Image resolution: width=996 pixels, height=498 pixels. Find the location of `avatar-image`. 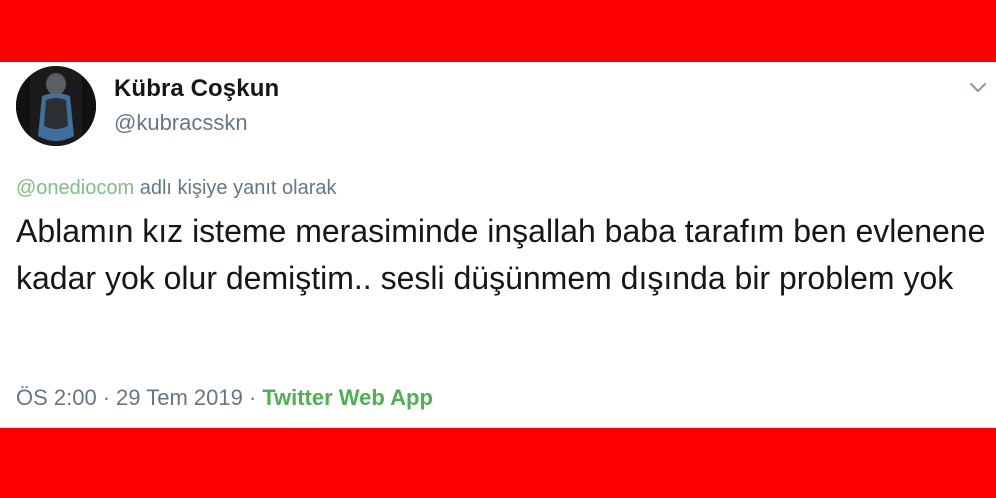

avatar-image is located at coordinates (56, 106).